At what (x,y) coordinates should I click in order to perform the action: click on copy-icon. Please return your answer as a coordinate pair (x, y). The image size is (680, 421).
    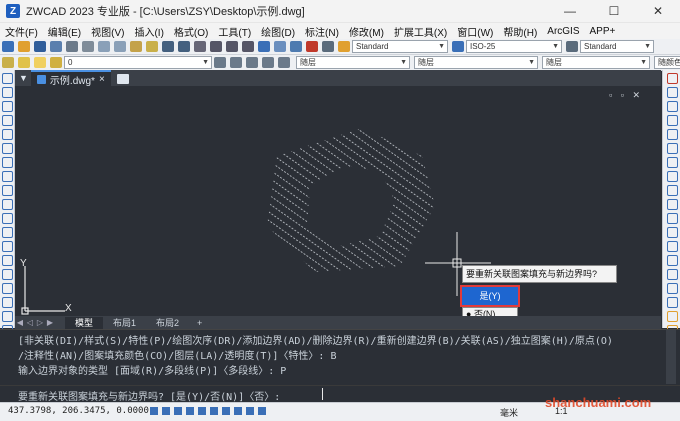
    Looking at the image, I should click on (120, 46).